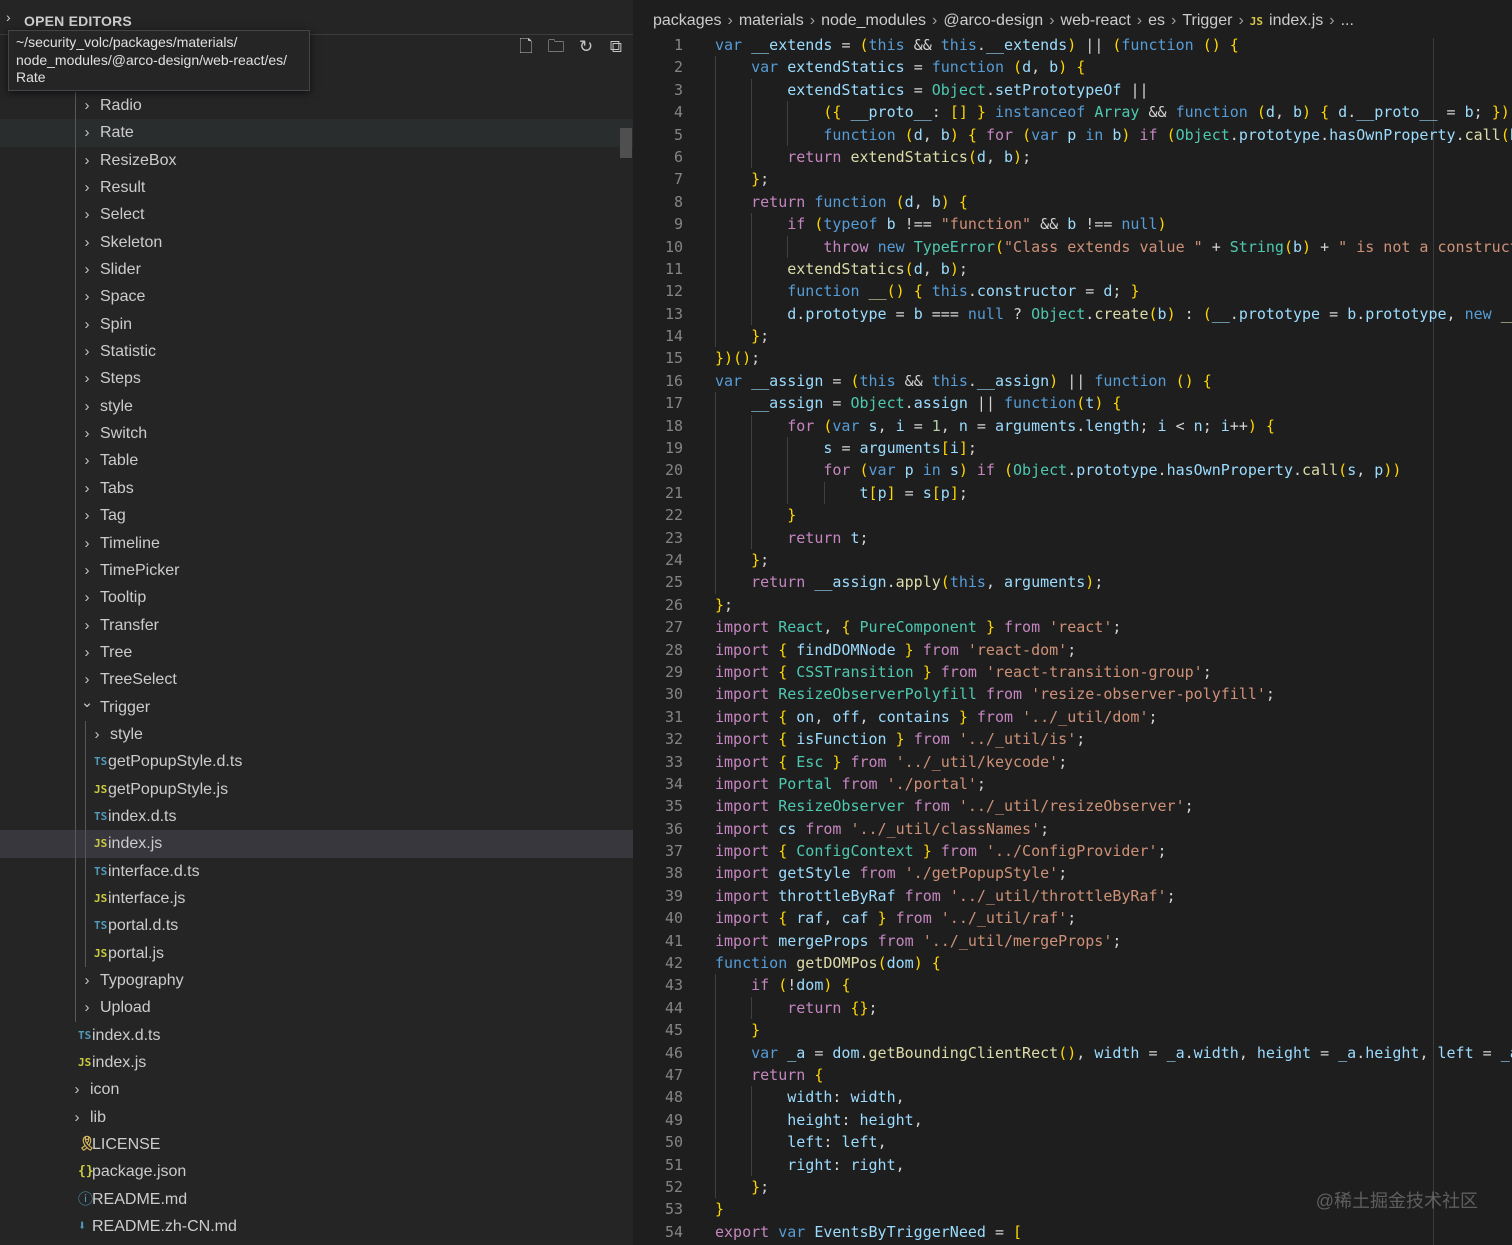  Describe the element at coordinates (316, 488) in the screenshot. I see `tree-item-tabs: › Tabs` at that location.